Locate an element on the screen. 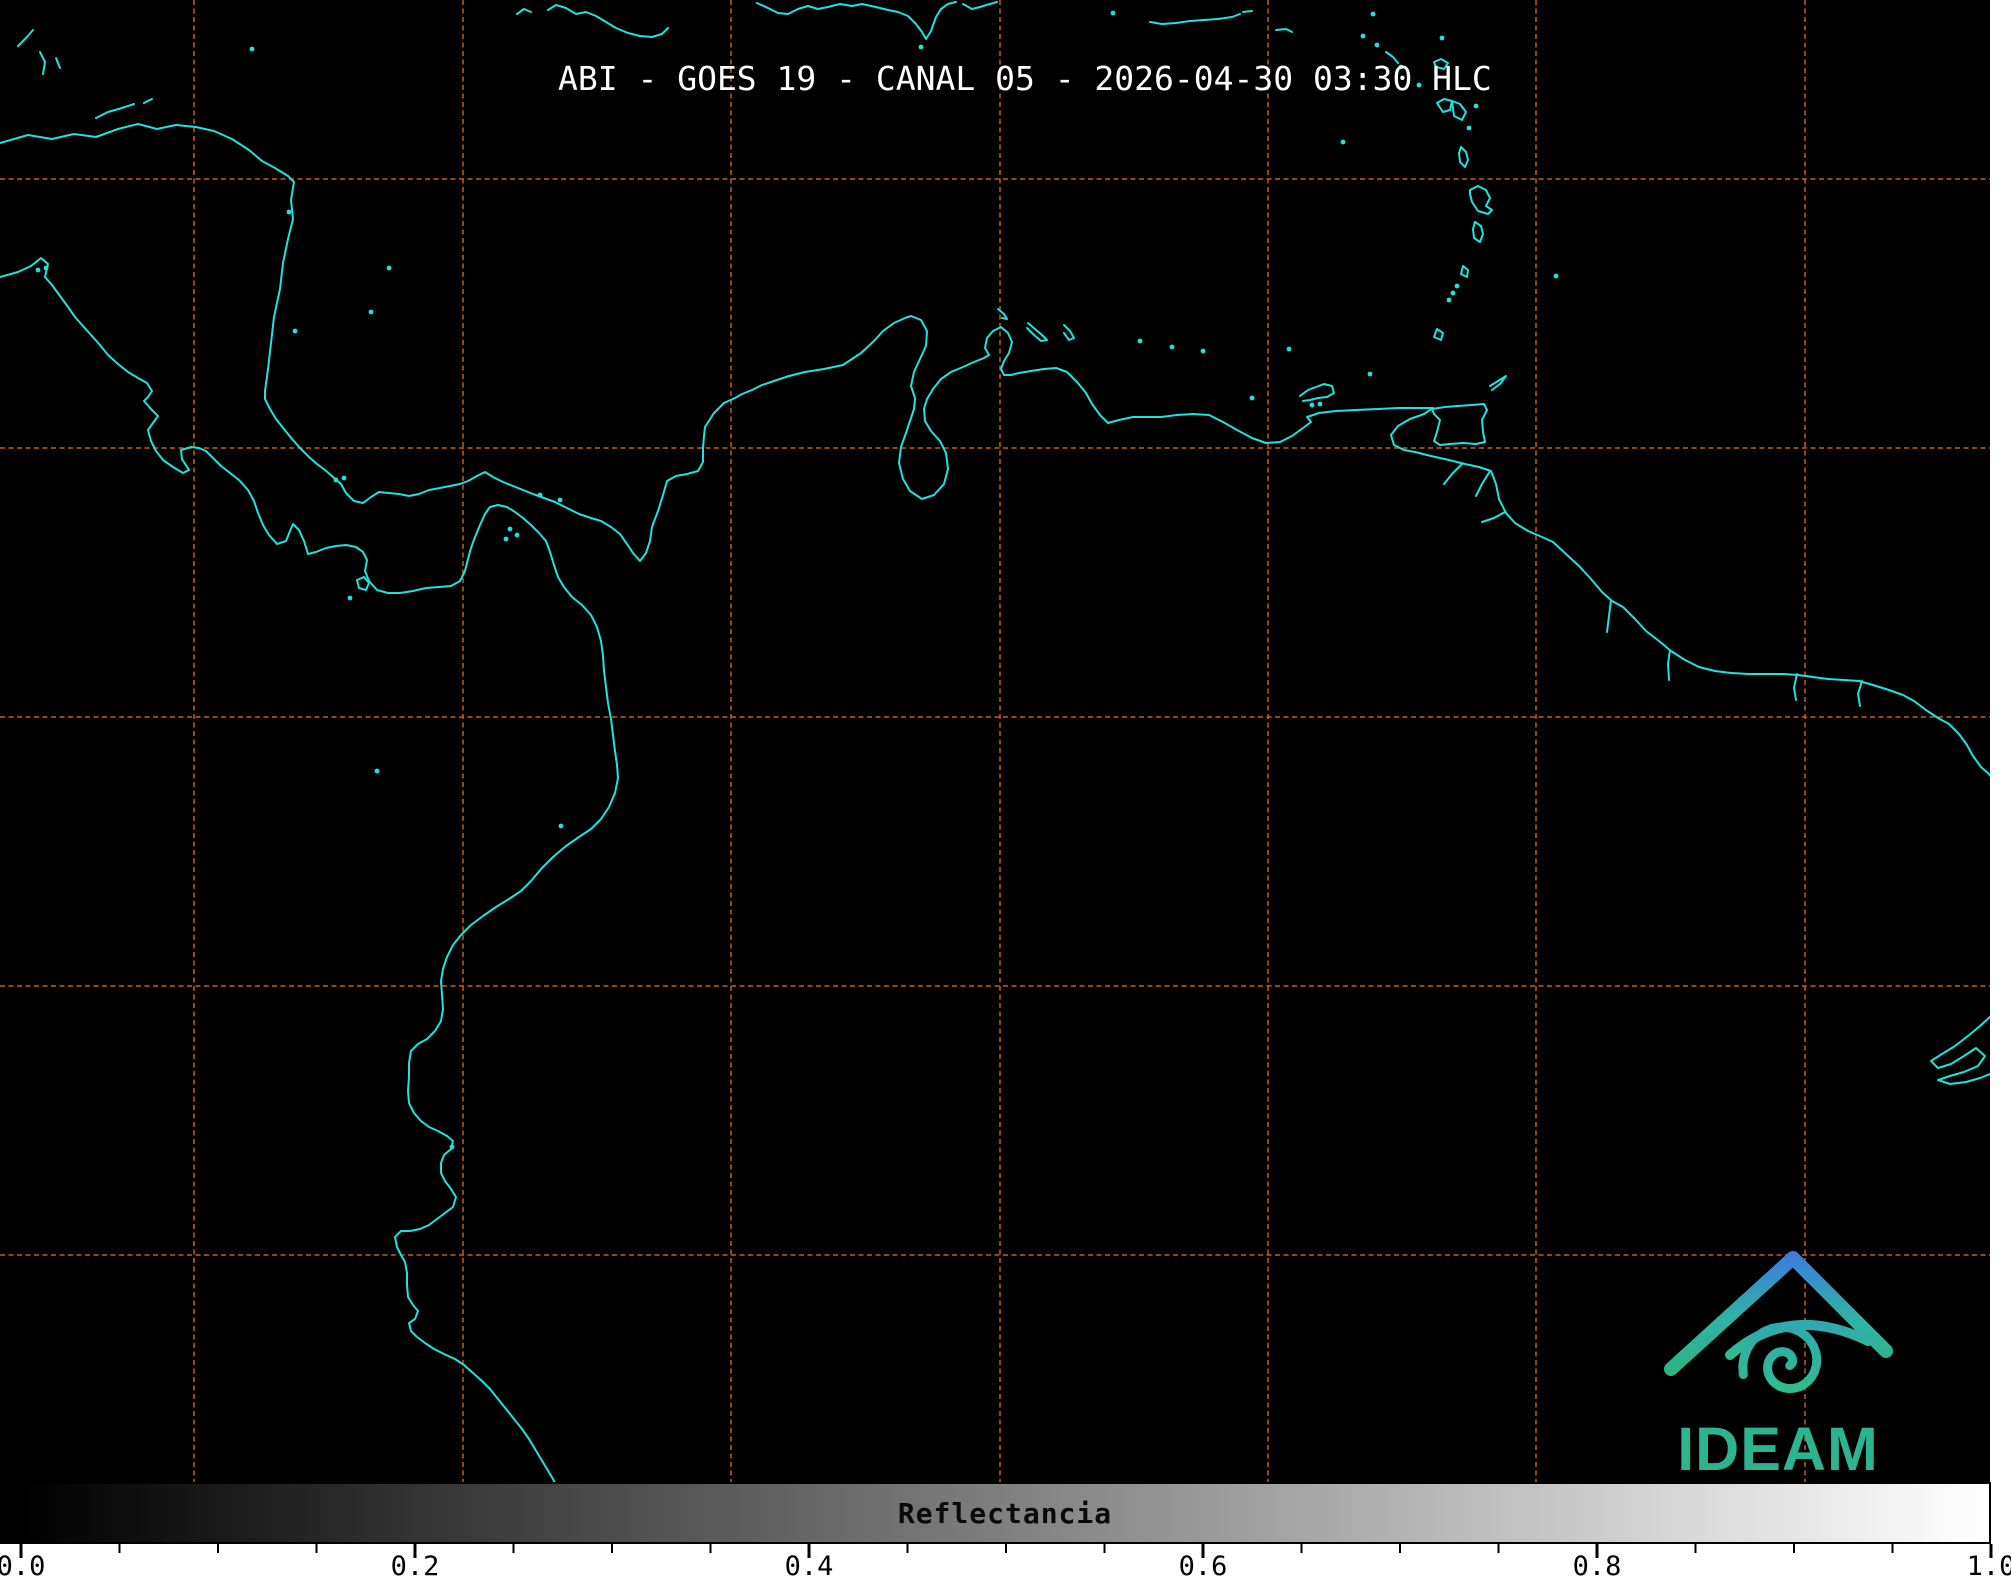 The width and height of the screenshot is (2011, 1577). colorbar-tick-label: 0.6 is located at coordinates (1203, 1564).